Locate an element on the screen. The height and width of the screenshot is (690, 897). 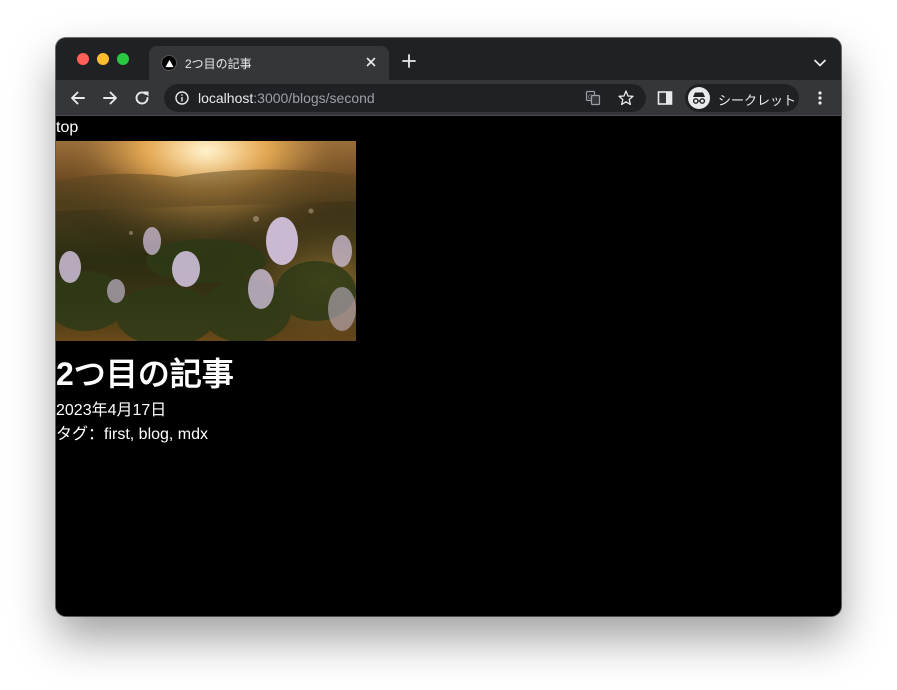
sunset-flowers-photo is located at coordinates (206, 241).